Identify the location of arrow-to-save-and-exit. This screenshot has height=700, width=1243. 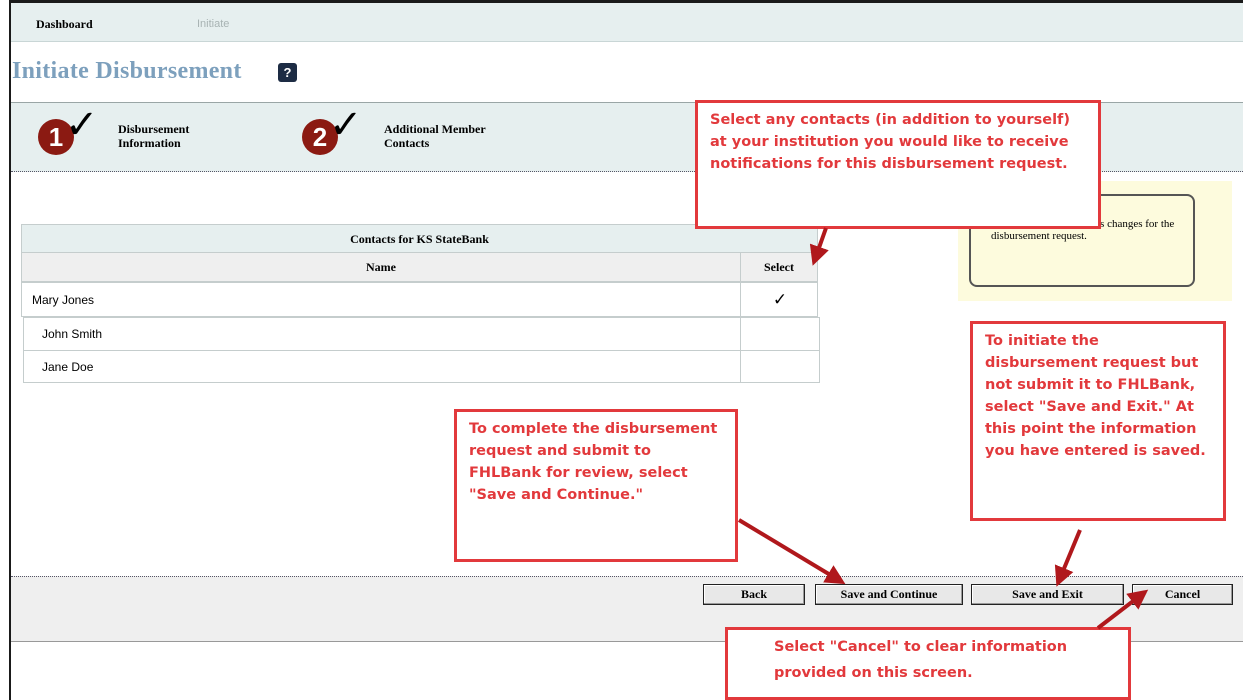
(1068, 558).